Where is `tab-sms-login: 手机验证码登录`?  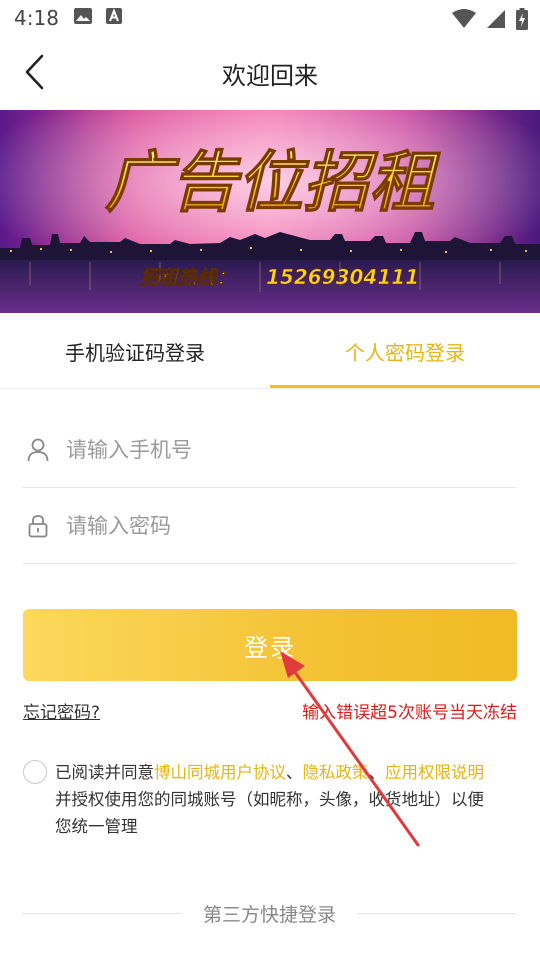 tab-sms-login: 手机验证码登录 is located at coordinates (135, 351).